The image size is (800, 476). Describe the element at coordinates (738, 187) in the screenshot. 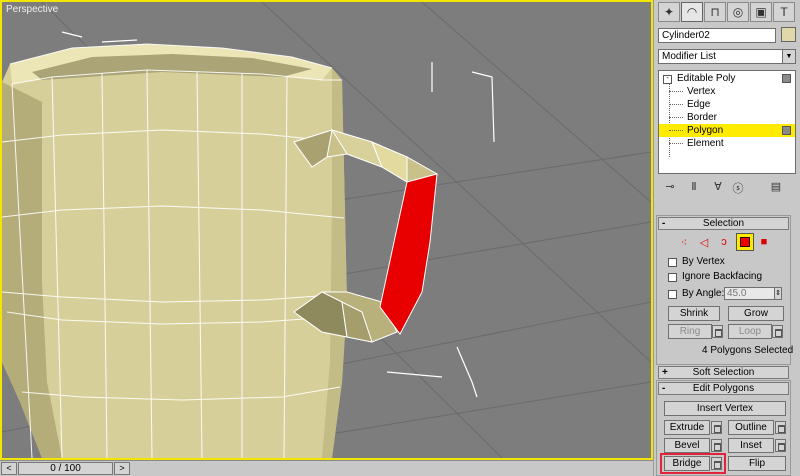

I see `remove-modifier-icon: ⓢ` at that location.